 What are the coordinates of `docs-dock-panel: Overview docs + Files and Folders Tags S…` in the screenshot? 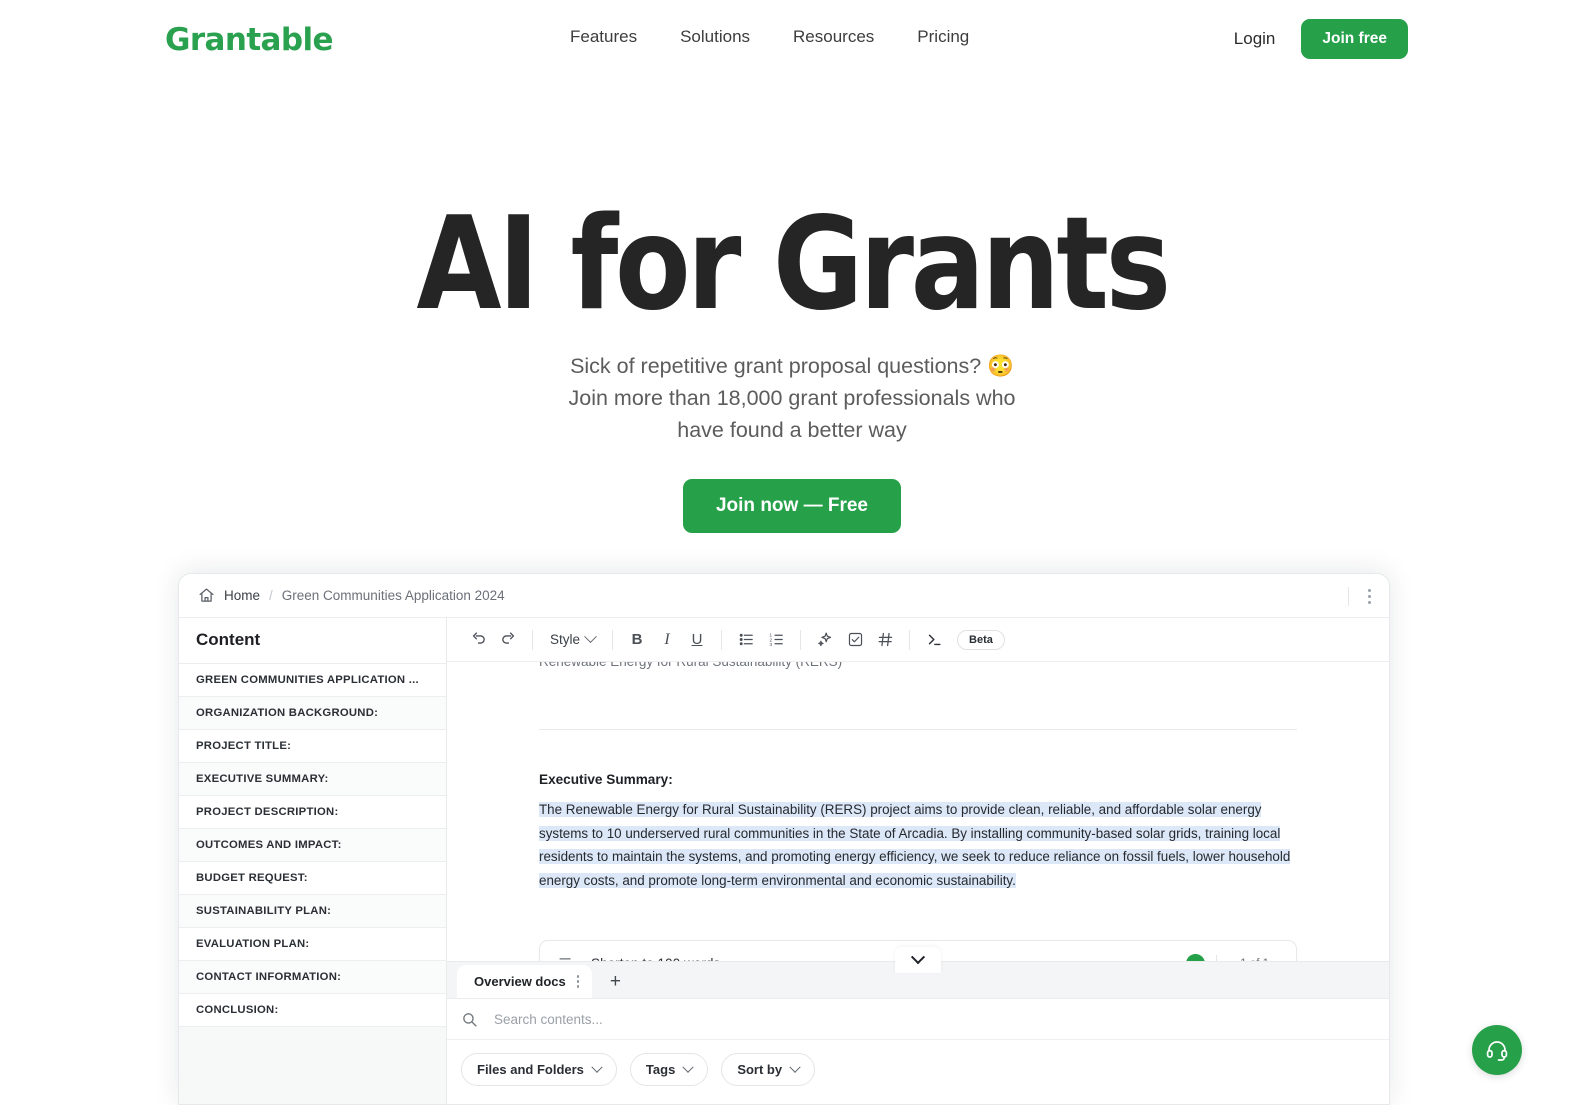 It's located at (918, 1032).